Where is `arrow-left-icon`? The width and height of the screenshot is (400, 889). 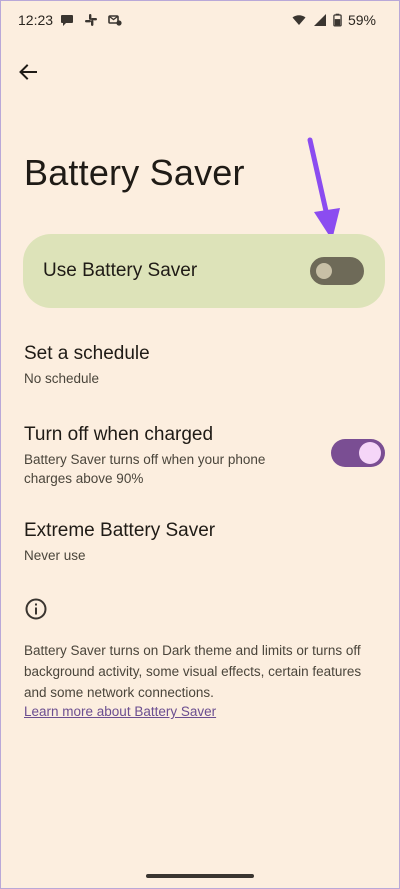
arrow-left-icon is located at coordinates (28, 72).